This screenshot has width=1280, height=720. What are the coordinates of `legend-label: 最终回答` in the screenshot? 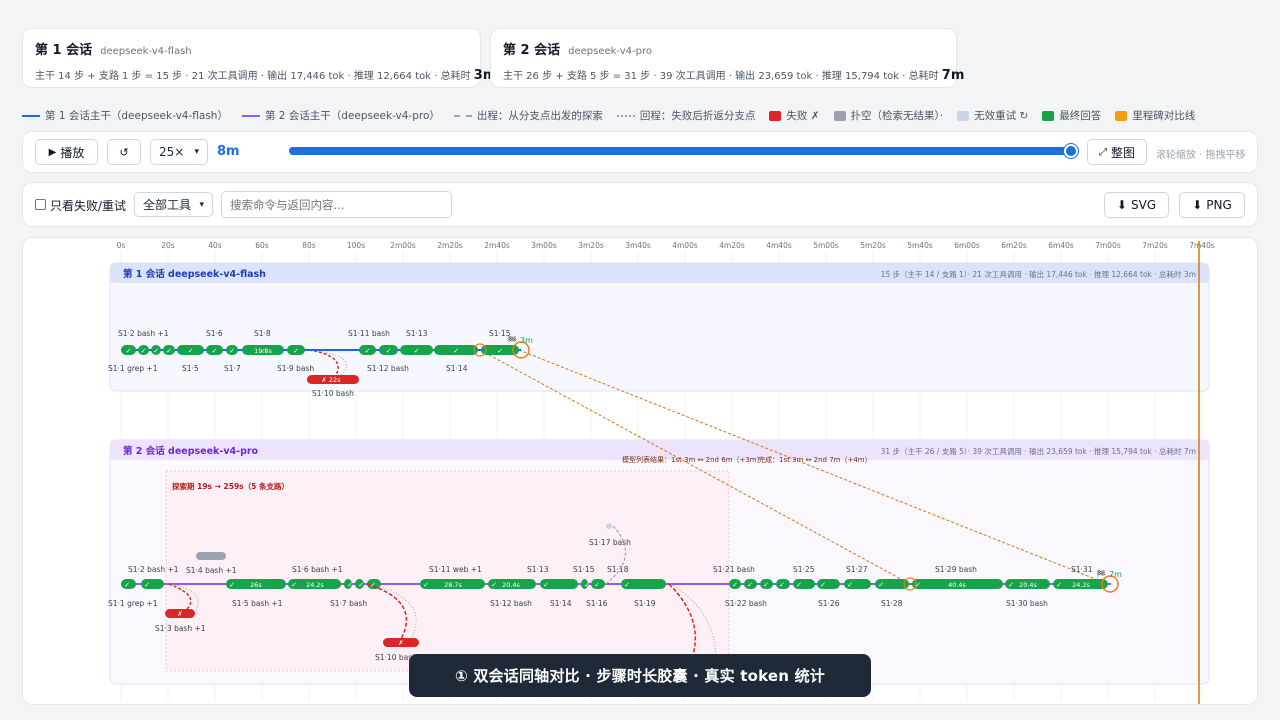 It's located at (1080, 116).